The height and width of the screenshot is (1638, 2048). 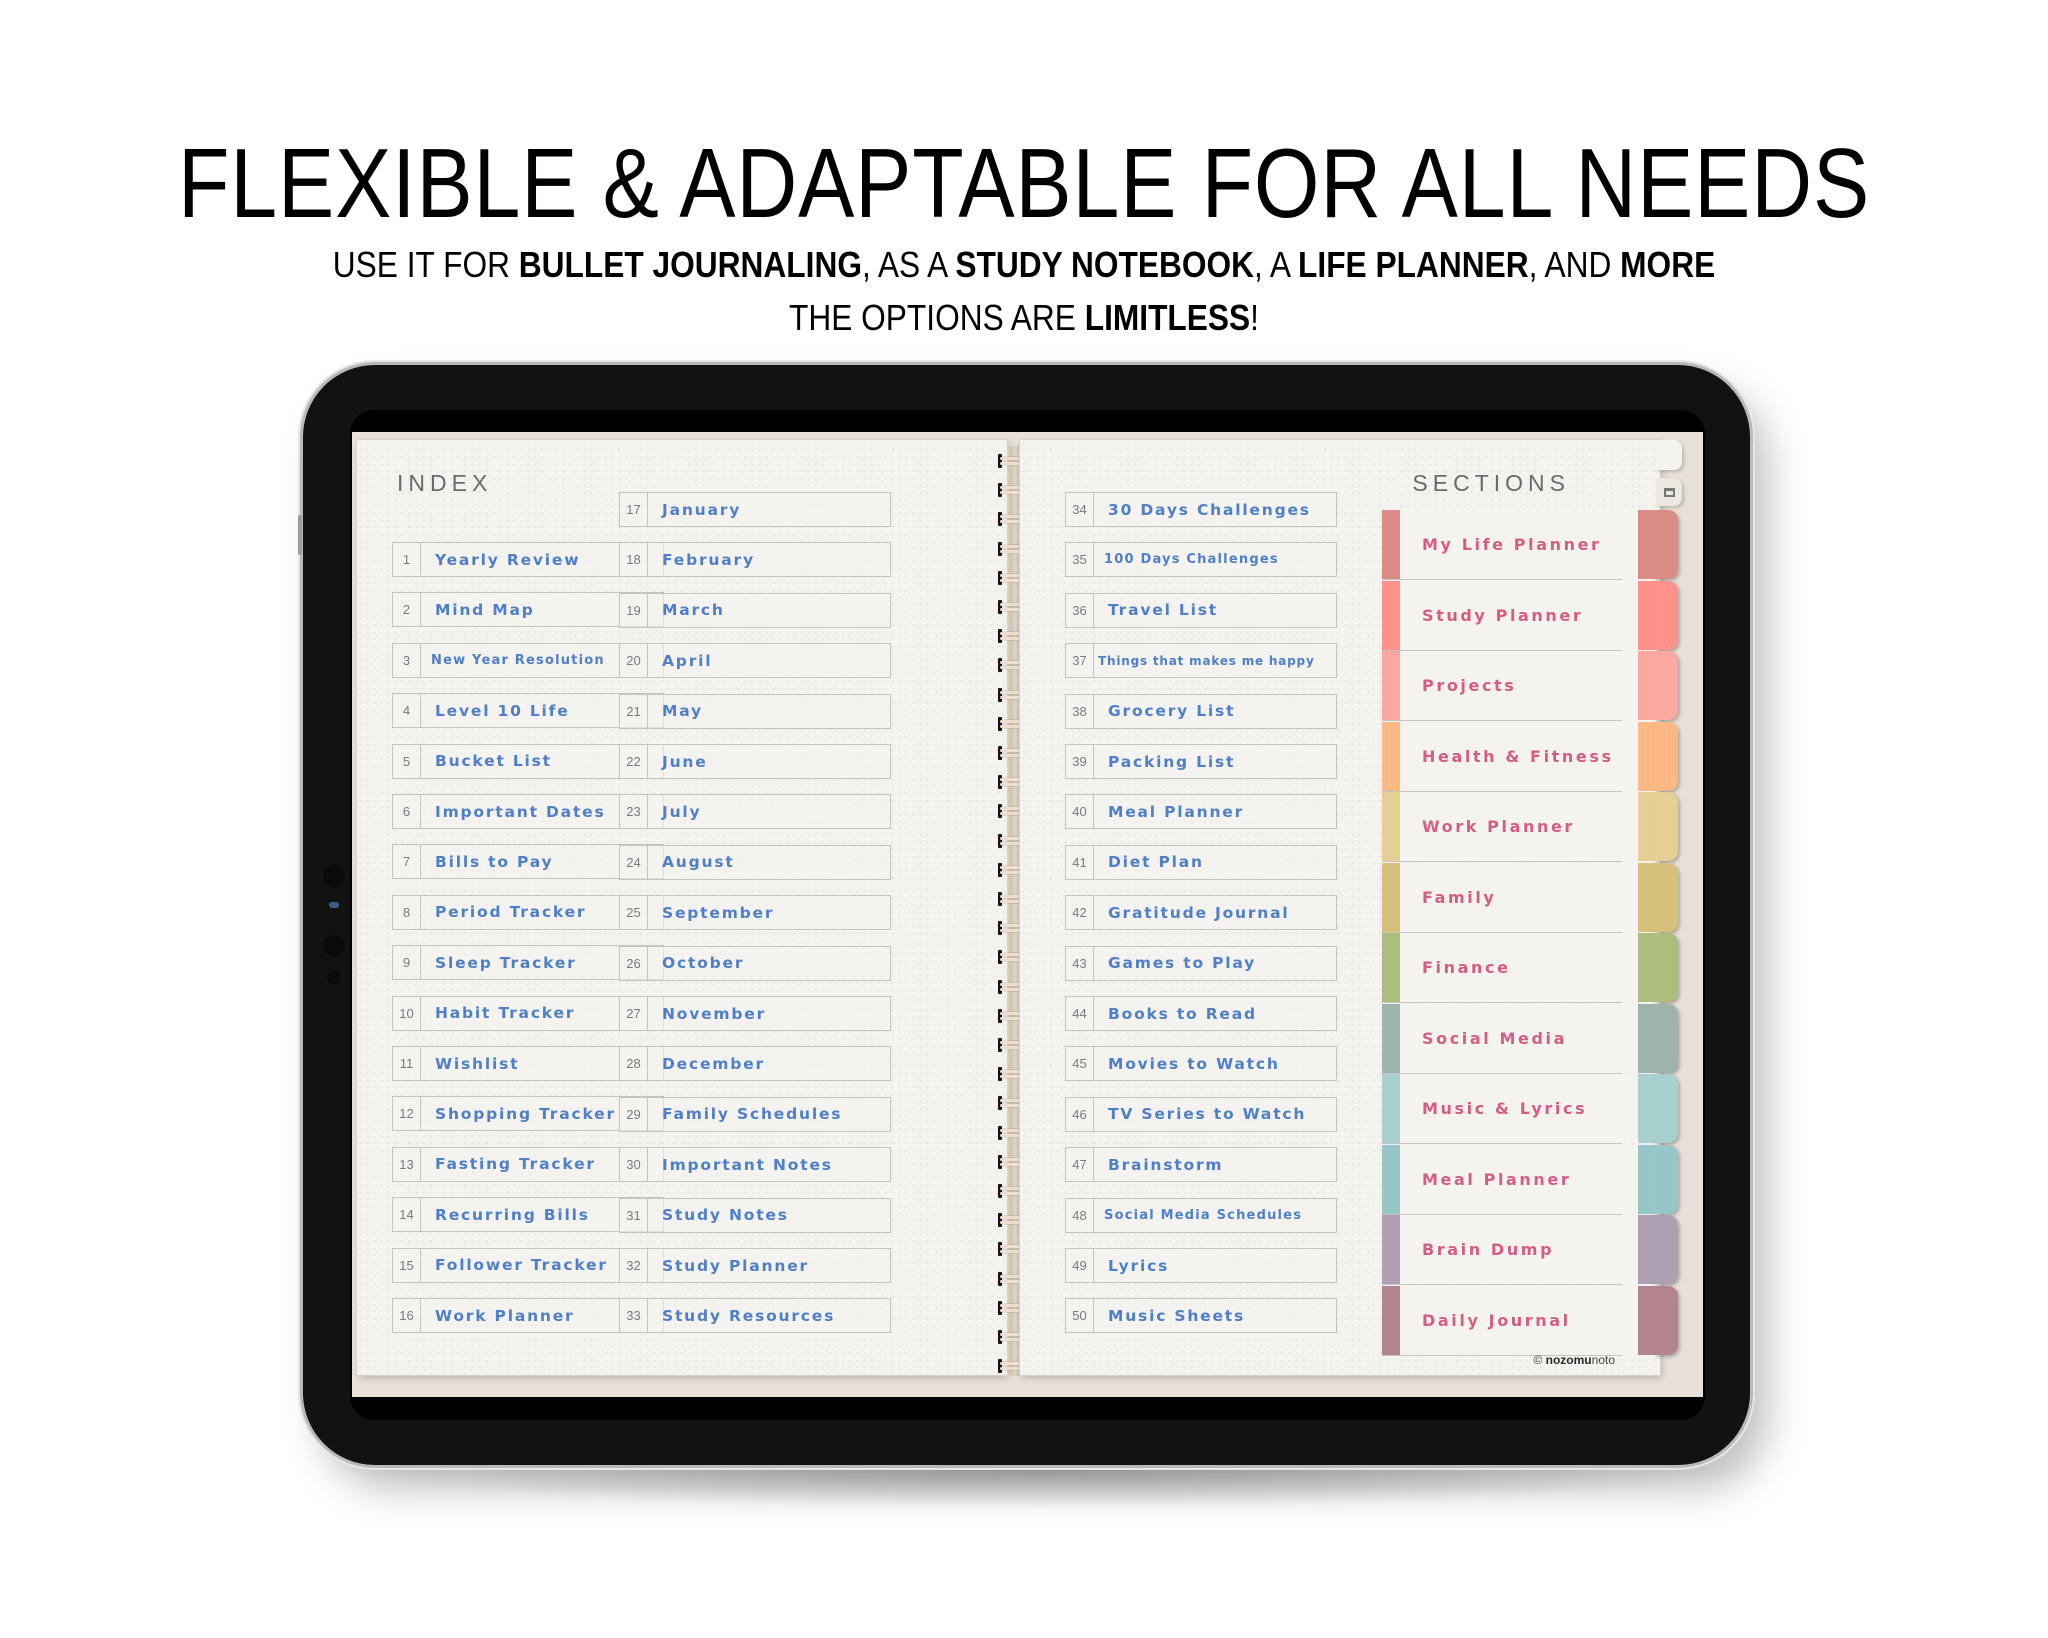 What do you see at coordinates (1530, 1038) in the screenshot?
I see `section-tab: Social Media` at bounding box center [1530, 1038].